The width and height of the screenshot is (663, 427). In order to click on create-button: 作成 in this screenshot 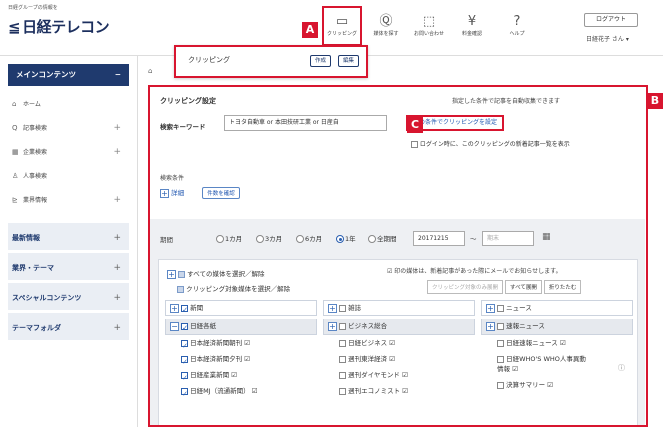, I will do `click(321, 61)`.